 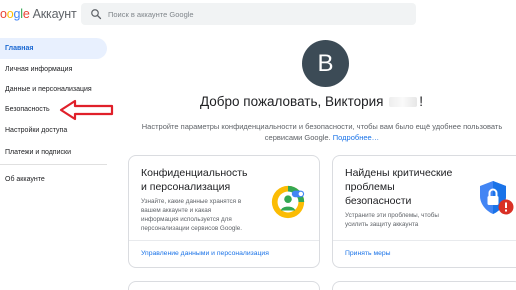 What do you see at coordinates (191, 228) in the screenshot?
I see `card-desc-line: персонализации сервисов Google.` at bounding box center [191, 228].